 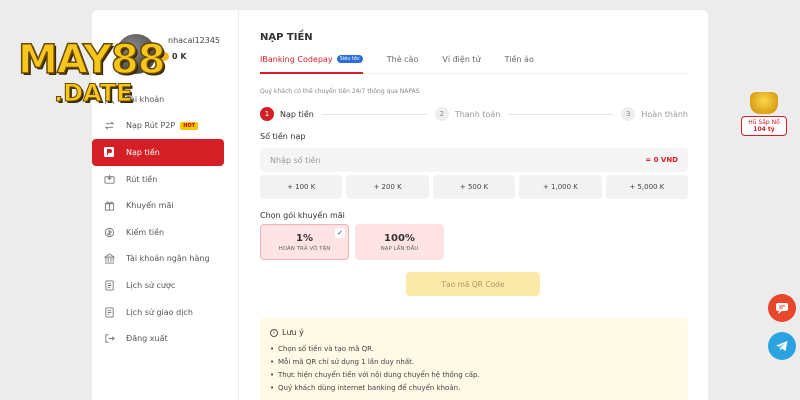 I want to click on tab-e-wallet: Ví điện tử, so click(x=461, y=62).